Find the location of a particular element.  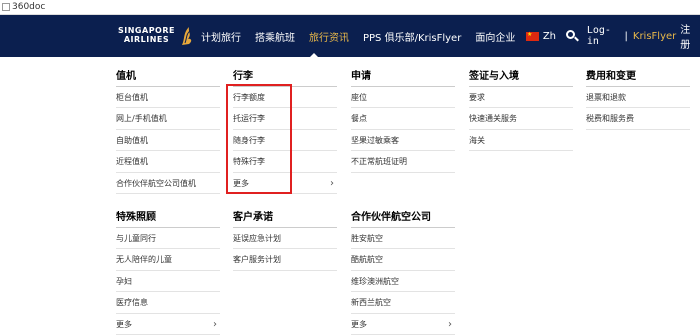

list-item: 客户服务计划 is located at coordinates (285, 260).